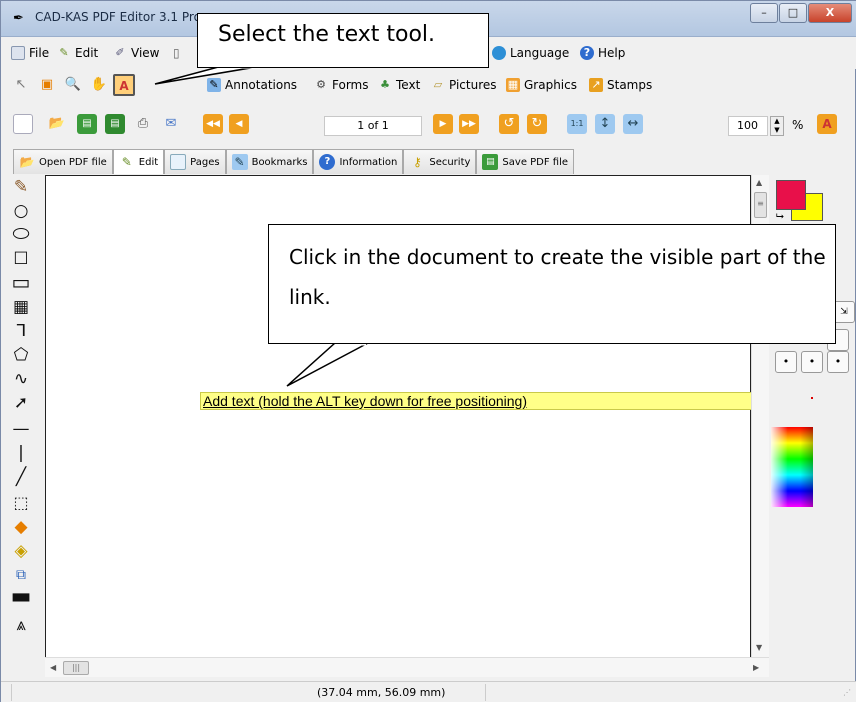 The width and height of the screenshot is (856, 702). I want to click on scroll-up-icon: ▲, so click(759, 182).